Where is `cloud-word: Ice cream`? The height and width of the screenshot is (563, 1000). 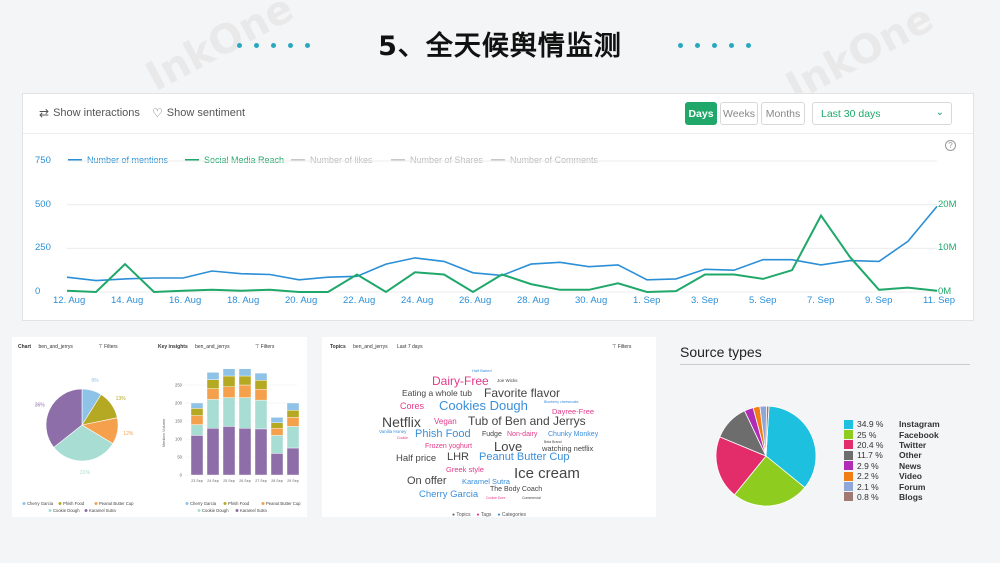 cloud-word: Ice cream is located at coordinates (547, 473).